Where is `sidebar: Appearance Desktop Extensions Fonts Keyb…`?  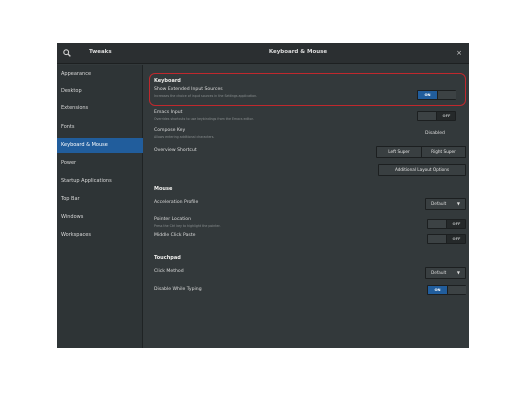
sidebar: Appearance Desktop Extensions Fonts Keyb… is located at coordinates (100, 206).